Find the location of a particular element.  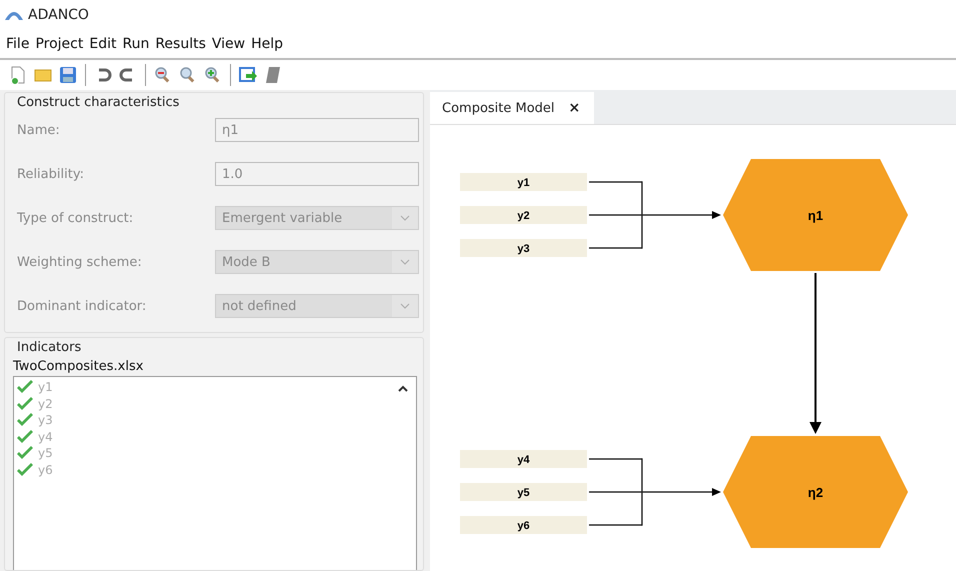

indicator-item: y6 is located at coordinates (45, 469).